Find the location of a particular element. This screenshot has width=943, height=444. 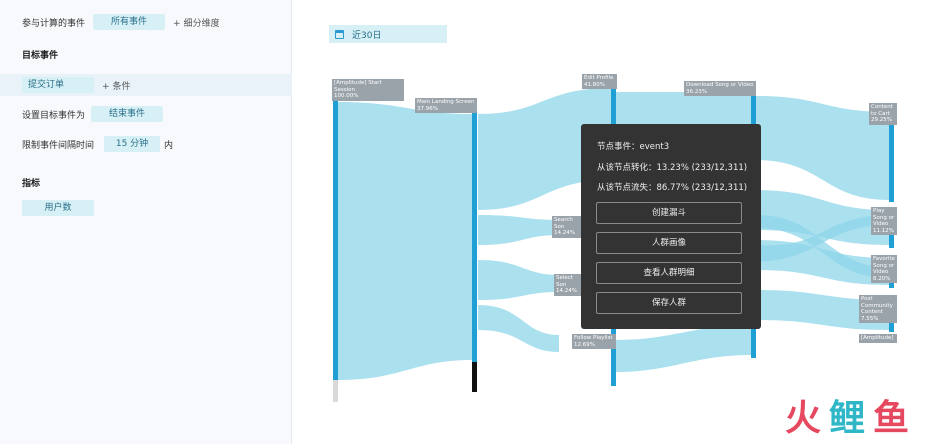

node-label-follow: Follow Playlist 12.69% is located at coordinates (594, 341).